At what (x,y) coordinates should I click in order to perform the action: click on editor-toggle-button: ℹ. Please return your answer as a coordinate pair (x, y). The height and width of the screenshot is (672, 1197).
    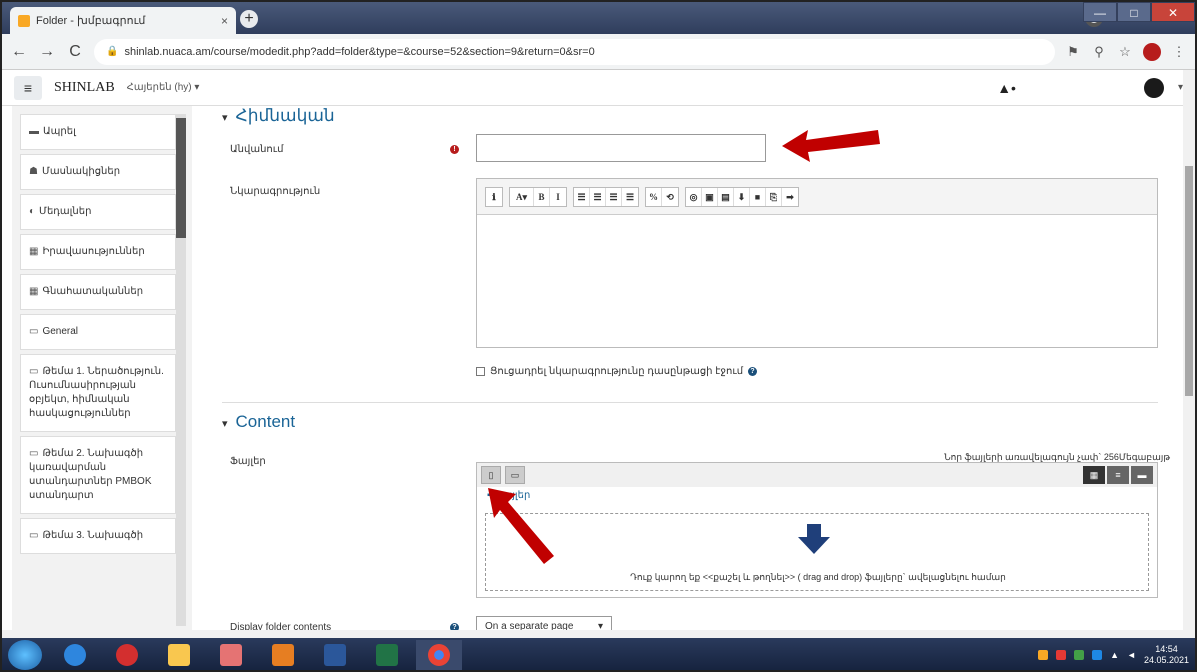
    Looking at the image, I should click on (494, 197).